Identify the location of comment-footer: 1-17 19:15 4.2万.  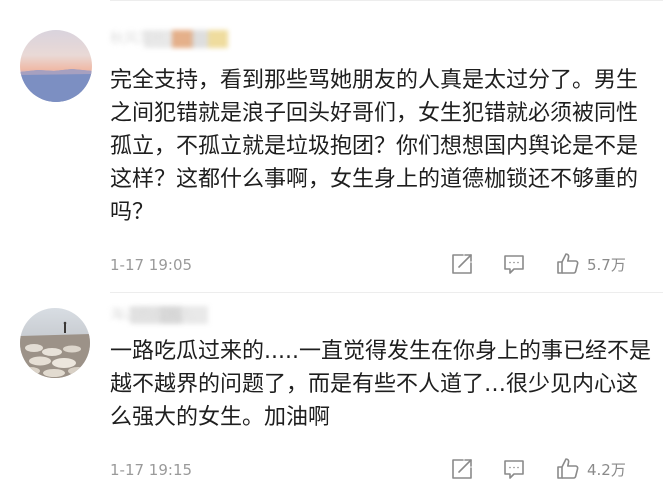
(376, 470).